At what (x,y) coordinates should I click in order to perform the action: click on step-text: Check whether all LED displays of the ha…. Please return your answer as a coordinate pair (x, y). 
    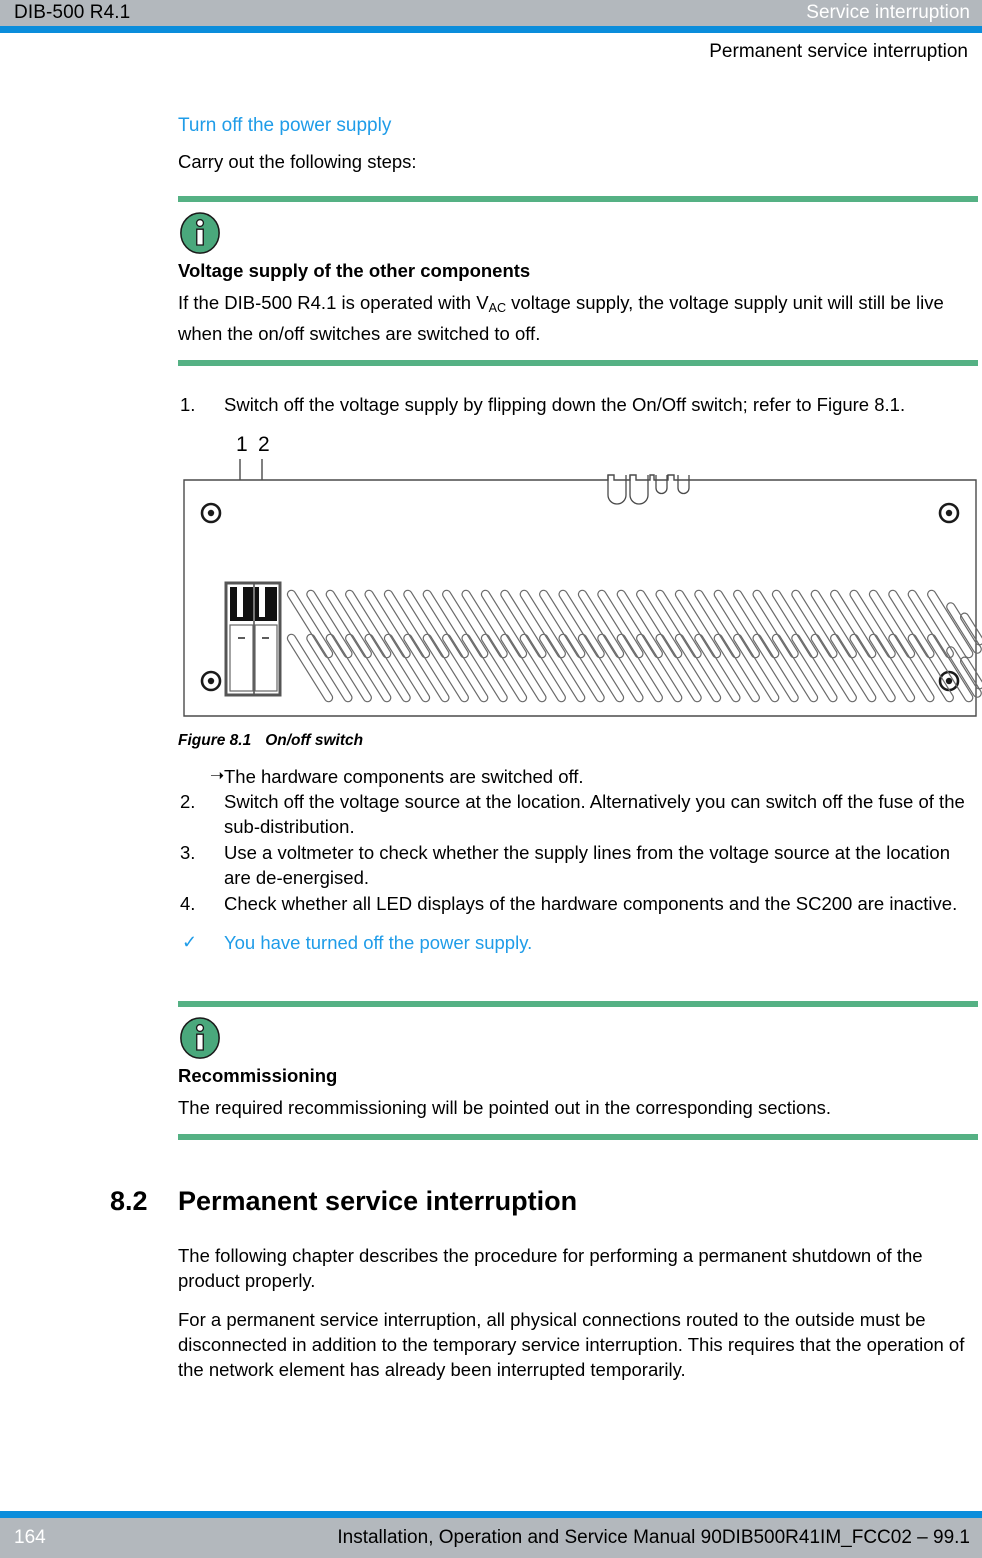
    Looking at the image, I should click on (591, 904).